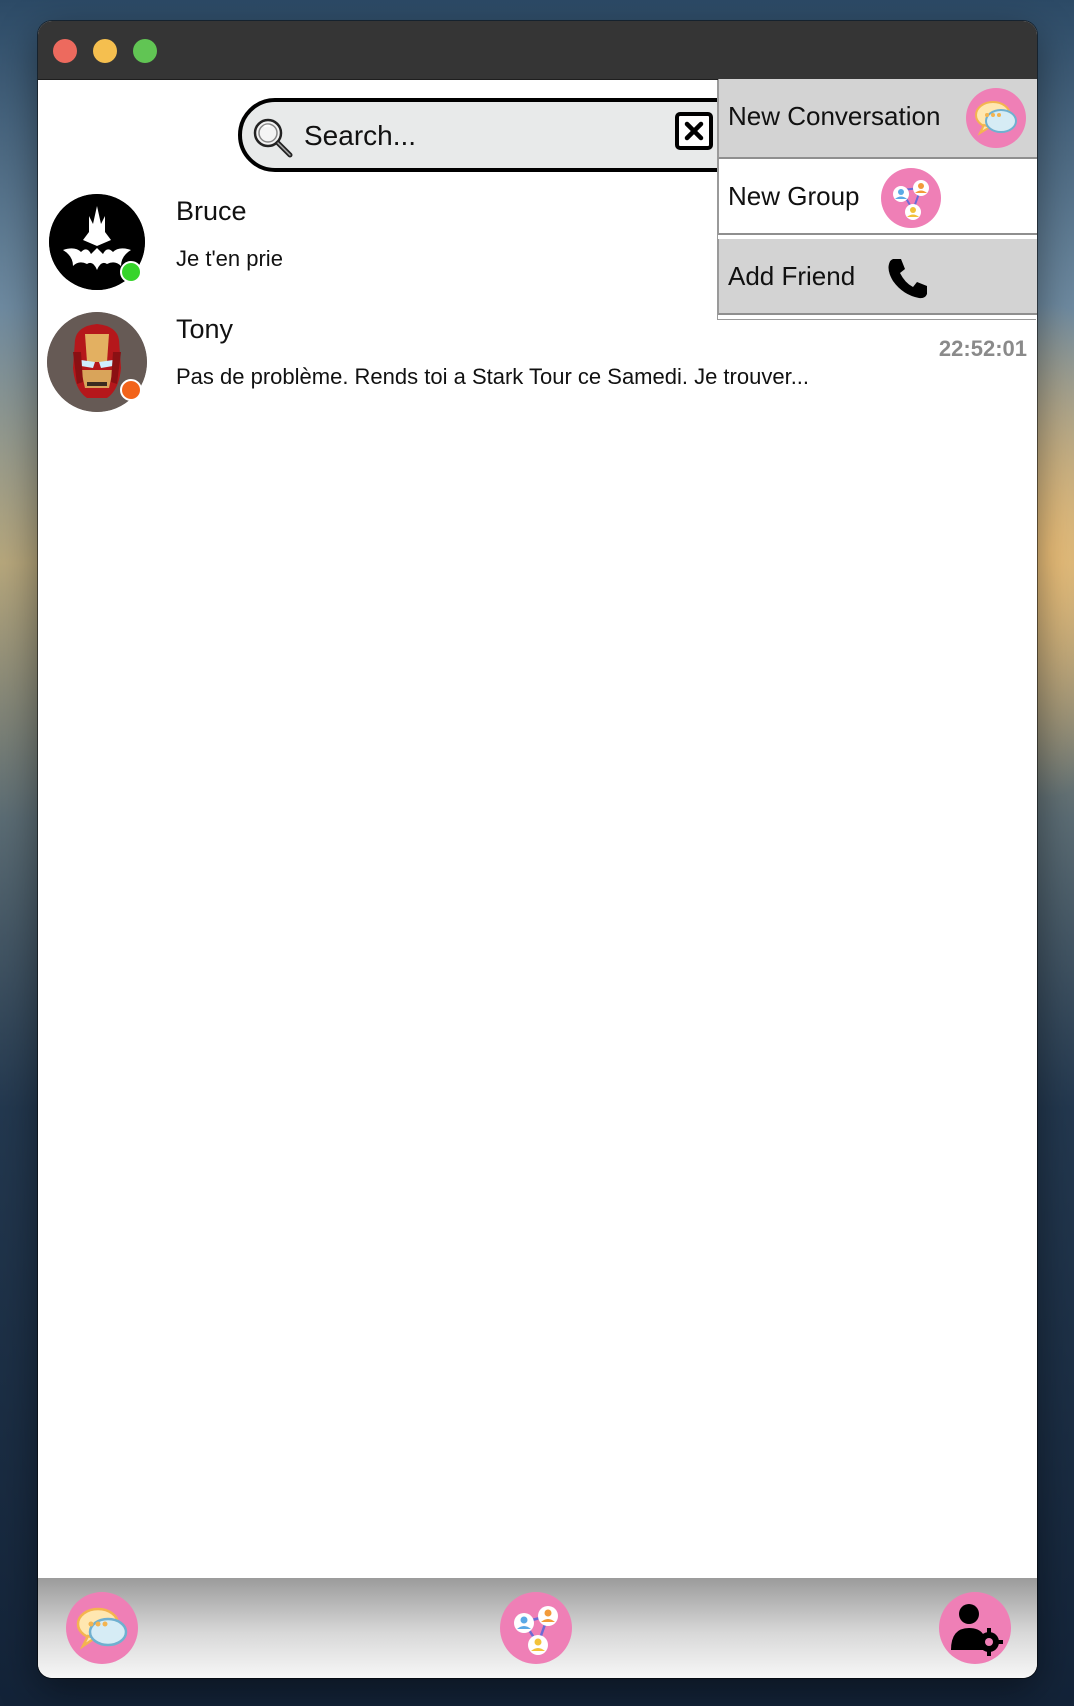 The width and height of the screenshot is (1074, 1706). Describe the element at coordinates (145, 51) in the screenshot. I see `maximize-window-button` at that location.